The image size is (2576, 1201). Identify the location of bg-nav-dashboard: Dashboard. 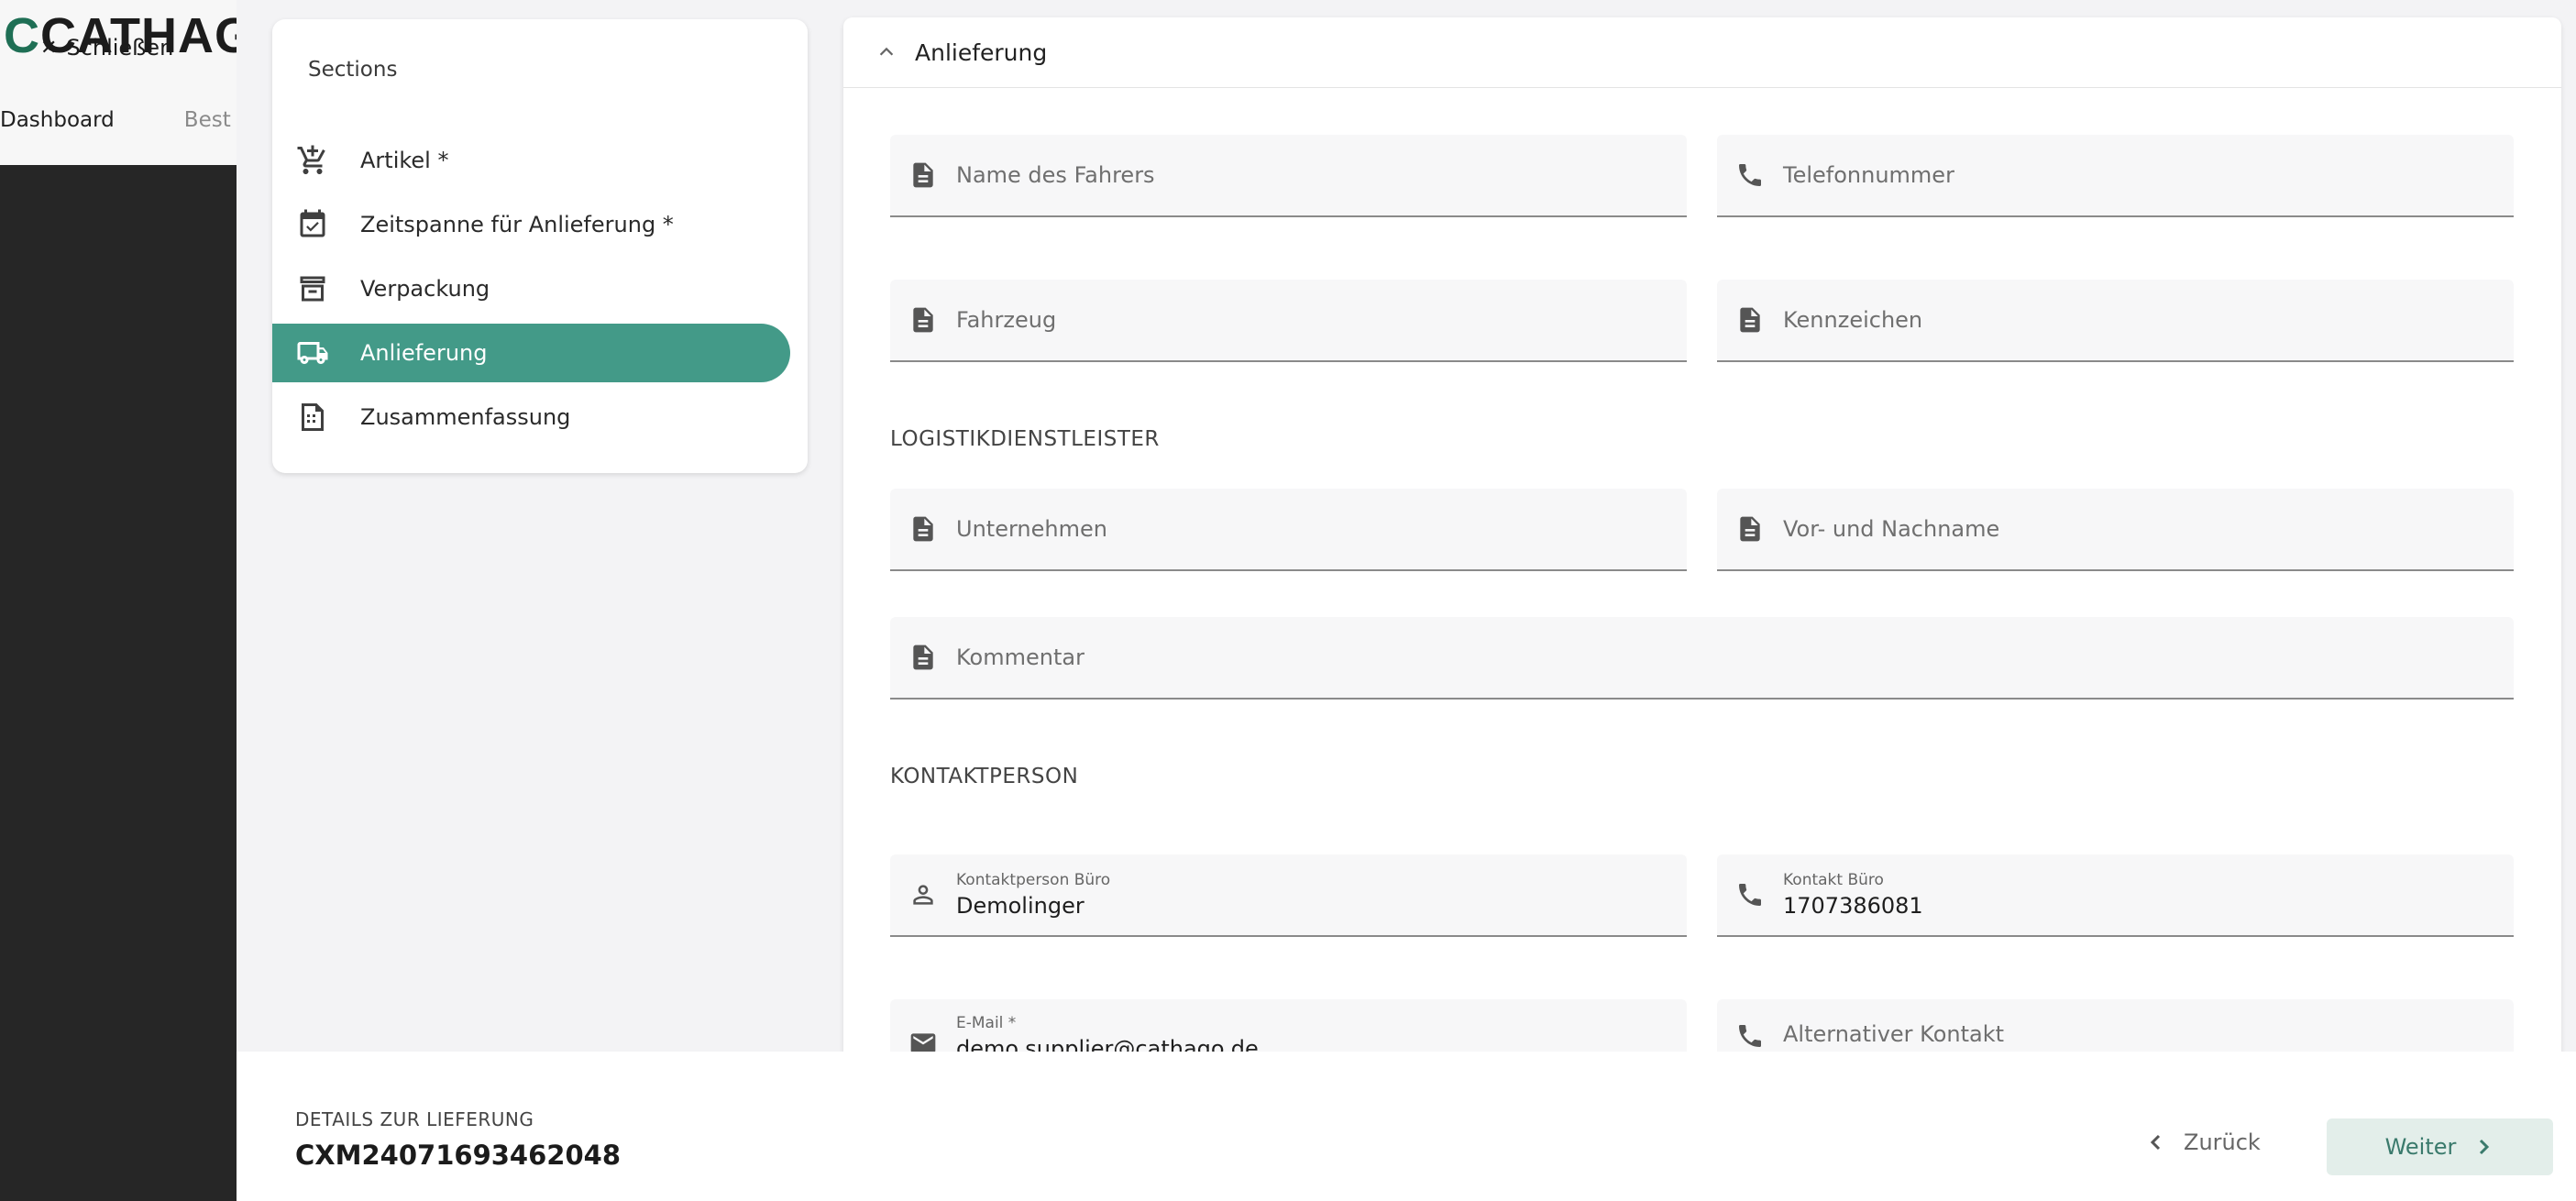
(57, 120).